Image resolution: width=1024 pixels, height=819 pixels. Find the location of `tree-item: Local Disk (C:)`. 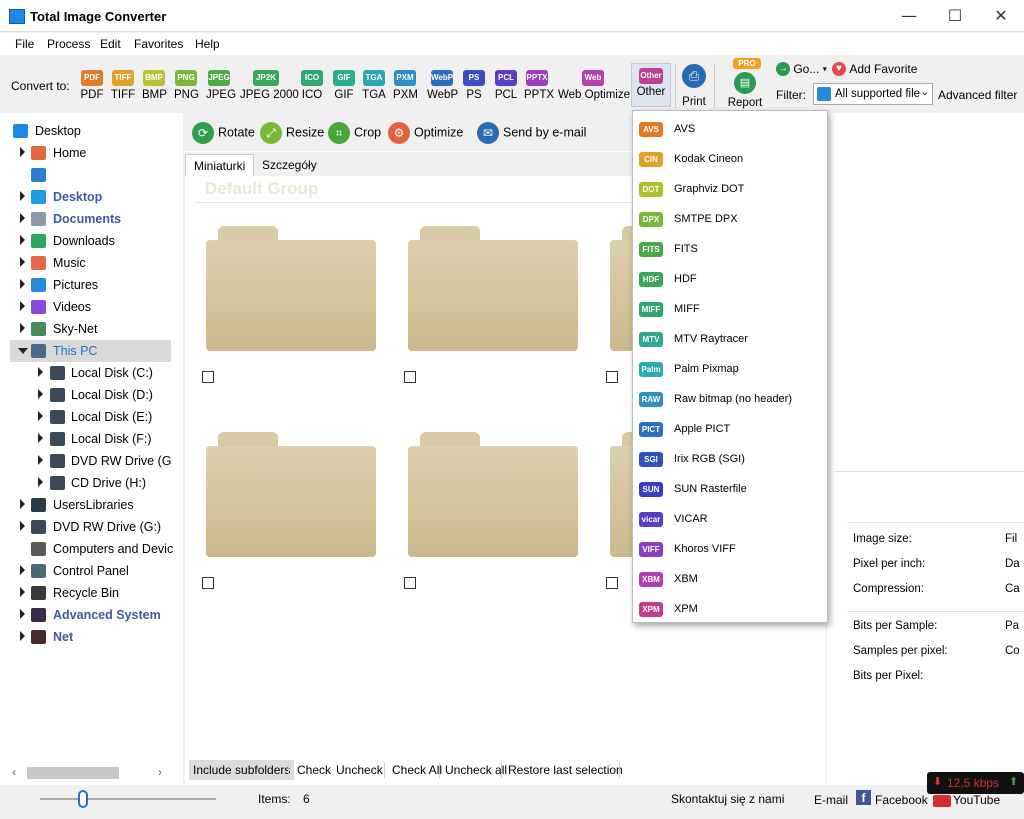

tree-item: Local Disk (C:) is located at coordinates (87, 373).